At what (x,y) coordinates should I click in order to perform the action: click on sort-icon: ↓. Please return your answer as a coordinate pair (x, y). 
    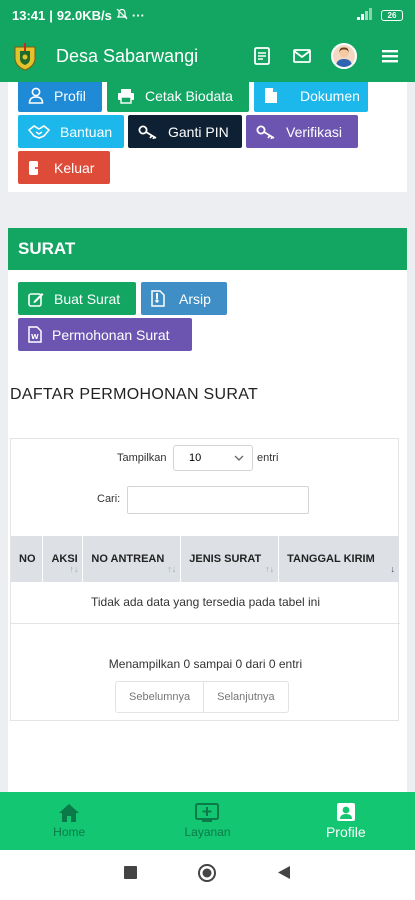
    Looking at the image, I should click on (393, 569).